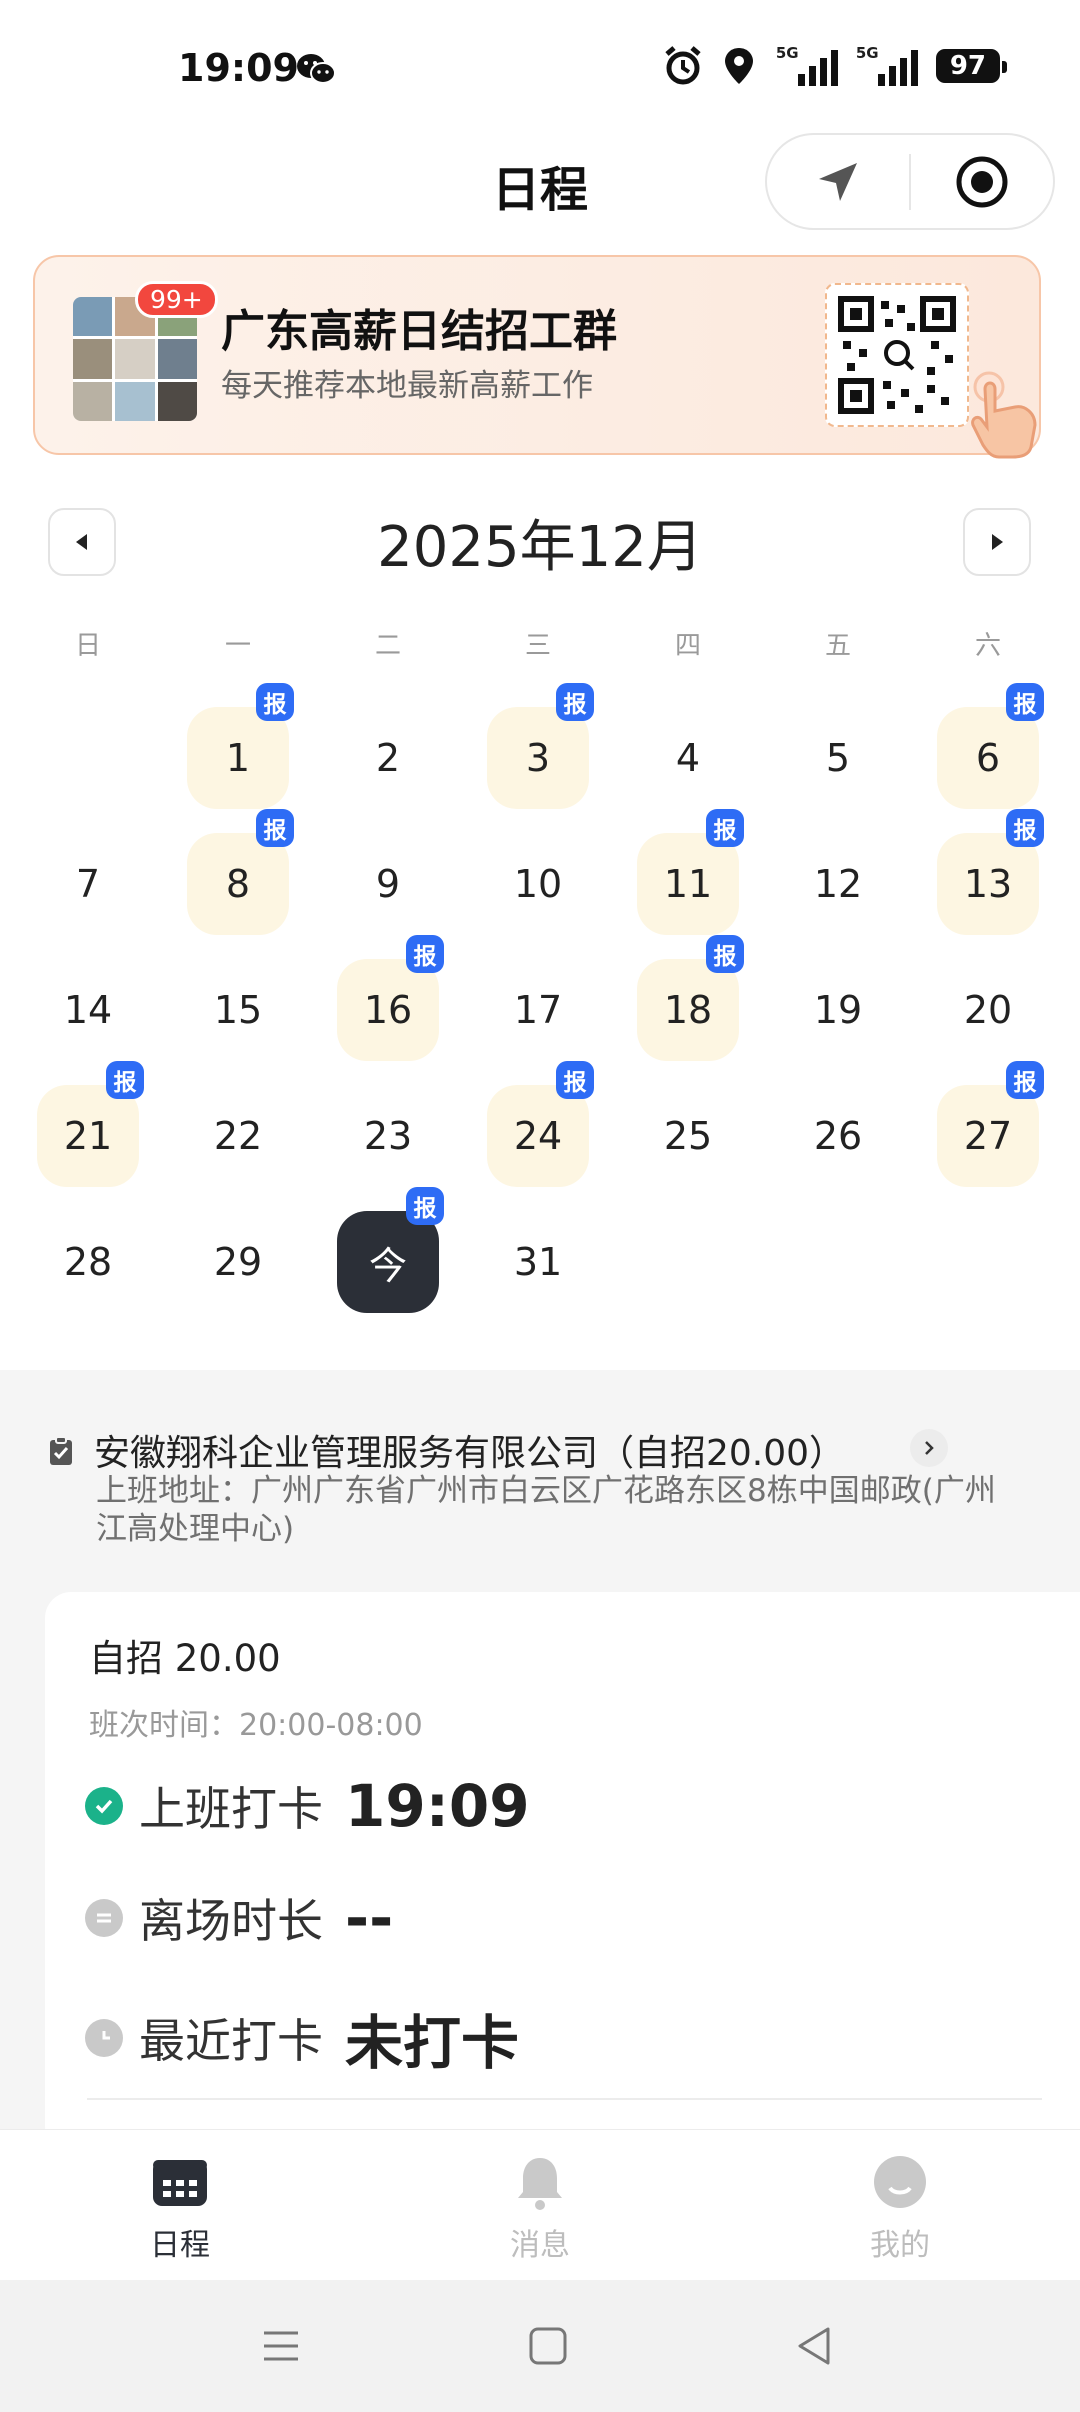  I want to click on tab-schedule-label: 日程, so click(180, 2245).